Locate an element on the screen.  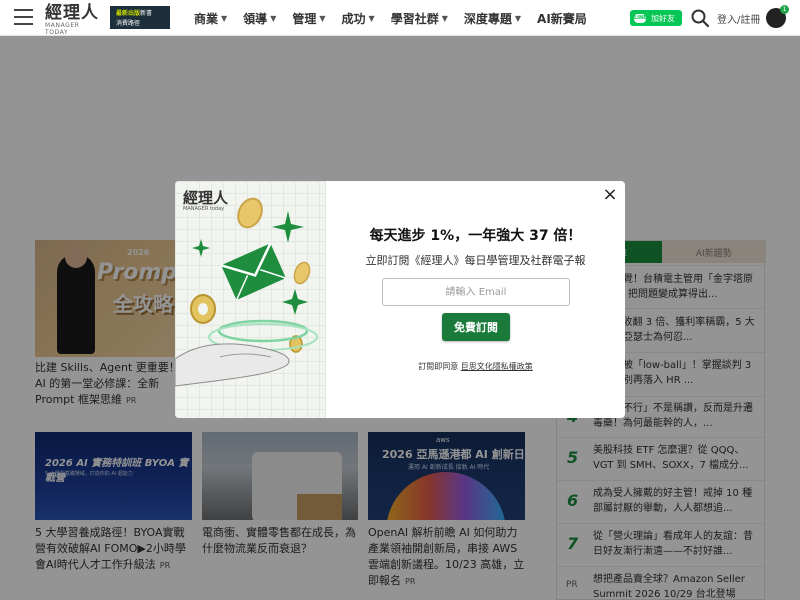
line-add-friend-button: LINE 加好友 is located at coordinates (656, 18).